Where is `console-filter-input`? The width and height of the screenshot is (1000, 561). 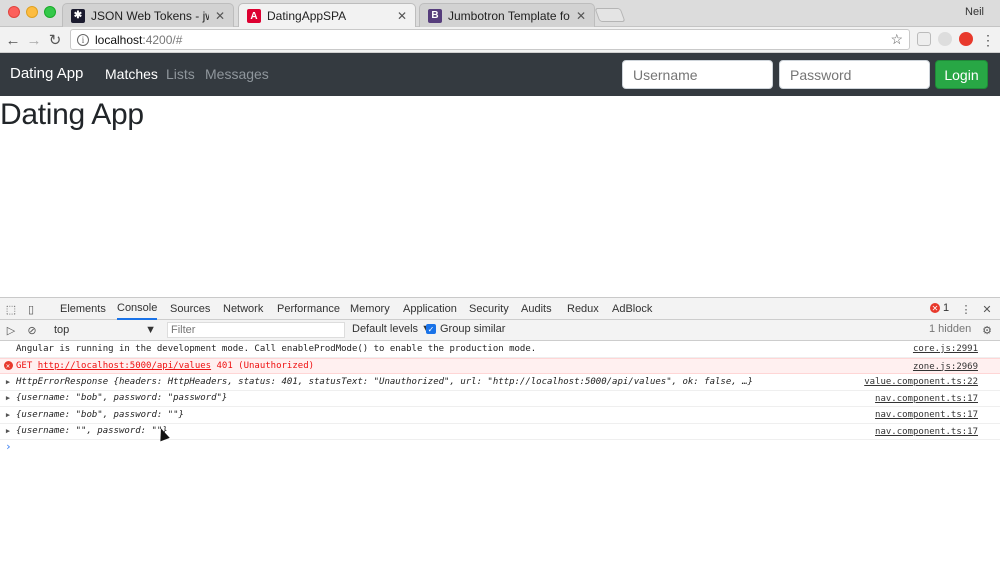
console-filter-input is located at coordinates (256, 330).